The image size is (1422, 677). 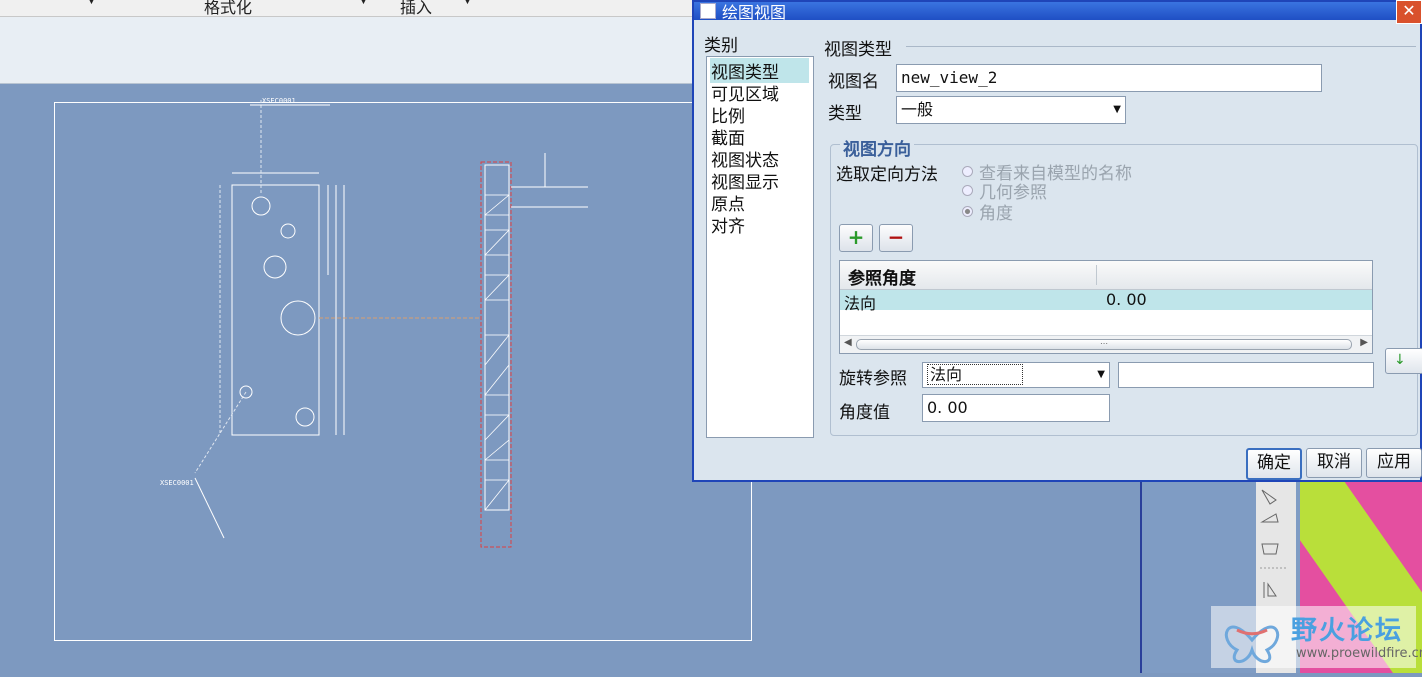 I want to click on scroll-left-icon: ◀, so click(x=848, y=342).